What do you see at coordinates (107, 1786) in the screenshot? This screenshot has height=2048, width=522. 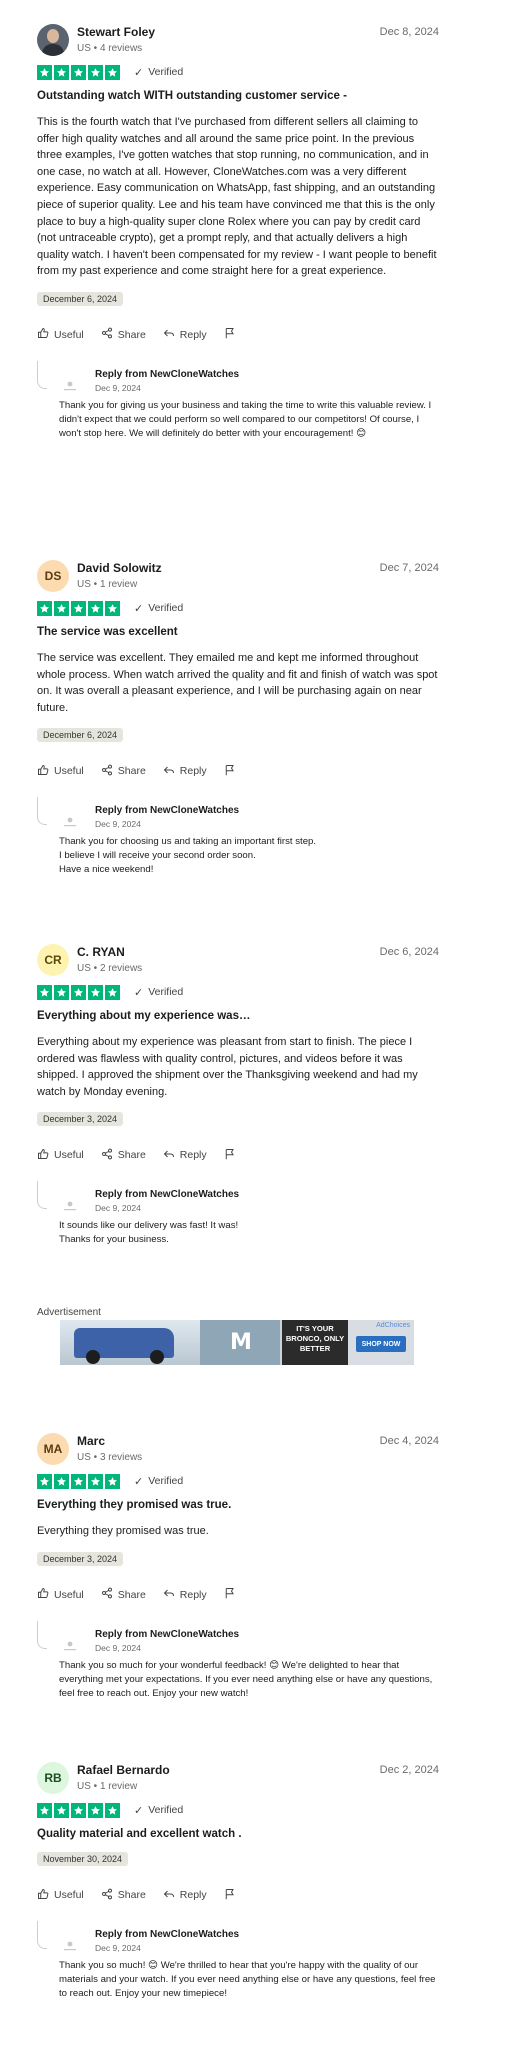 I see `reviewer-meta: US • 1 review` at bounding box center [107, 1786].